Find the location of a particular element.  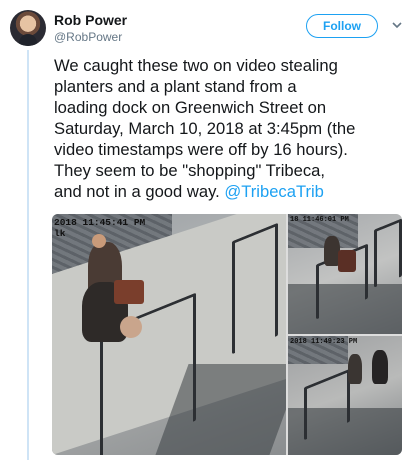

timestamp-main: 2018 11:45:41 PM is located at coordinates (100, 222).